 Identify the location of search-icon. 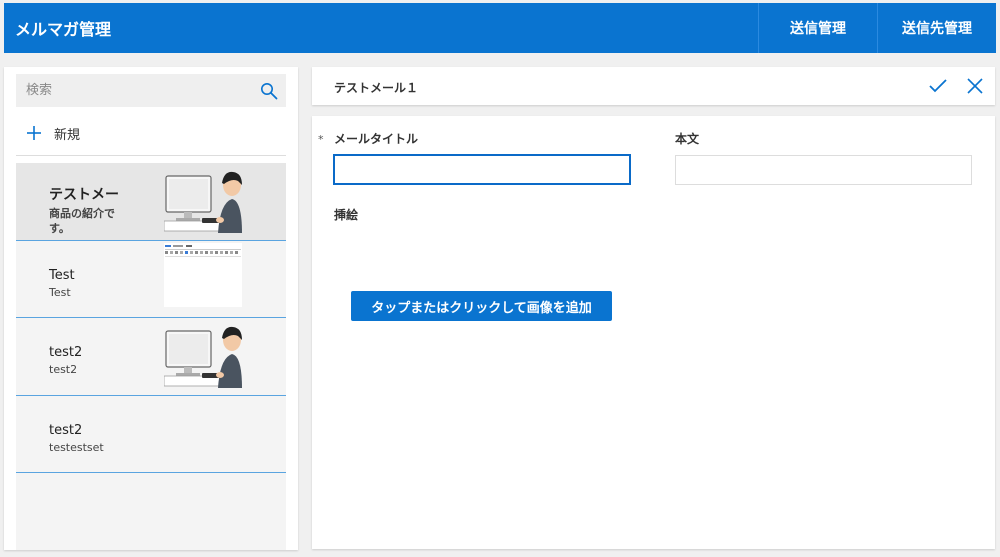
(269, 91).